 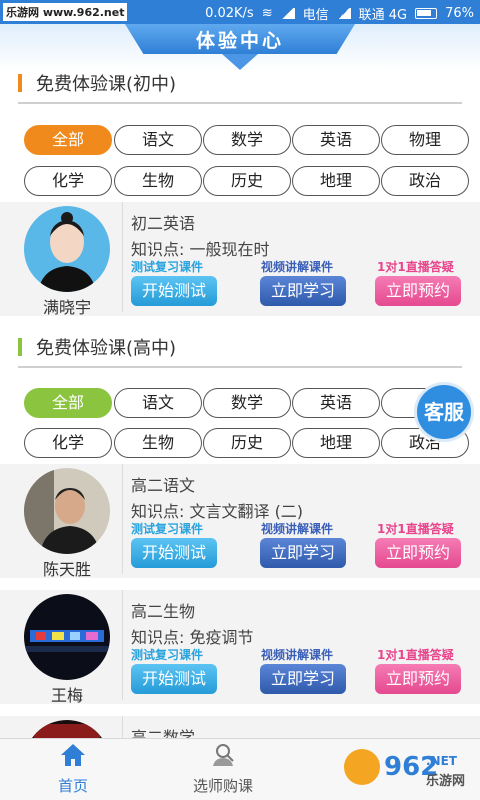 What do you see at coordinates (442, 761) in the screenshot?
I see `brand-domain: .NET` at bounding box center [442, 761].